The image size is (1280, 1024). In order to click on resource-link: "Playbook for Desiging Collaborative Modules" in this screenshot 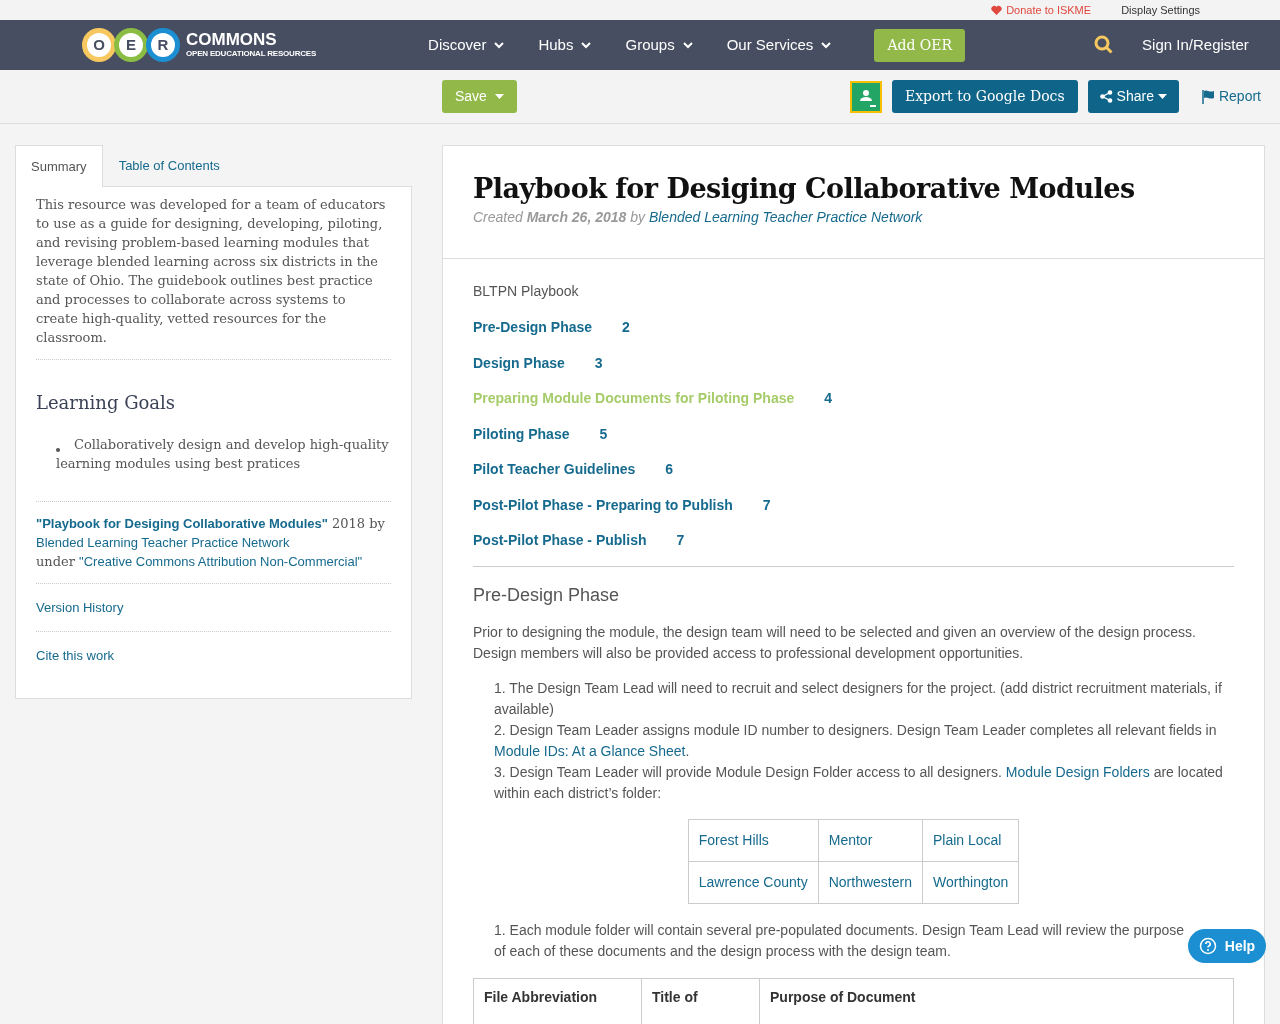, I will do `click(182, 524)`.